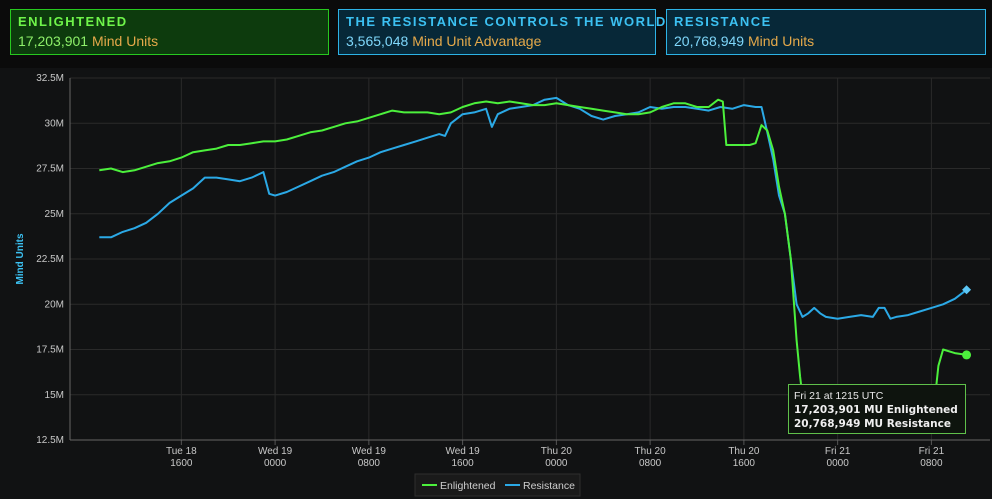 The image size is (992, 499). Describe the element at coordinates (53, 41) in the screenshot. I see `enlightened-value: 17,203,901` at that location.